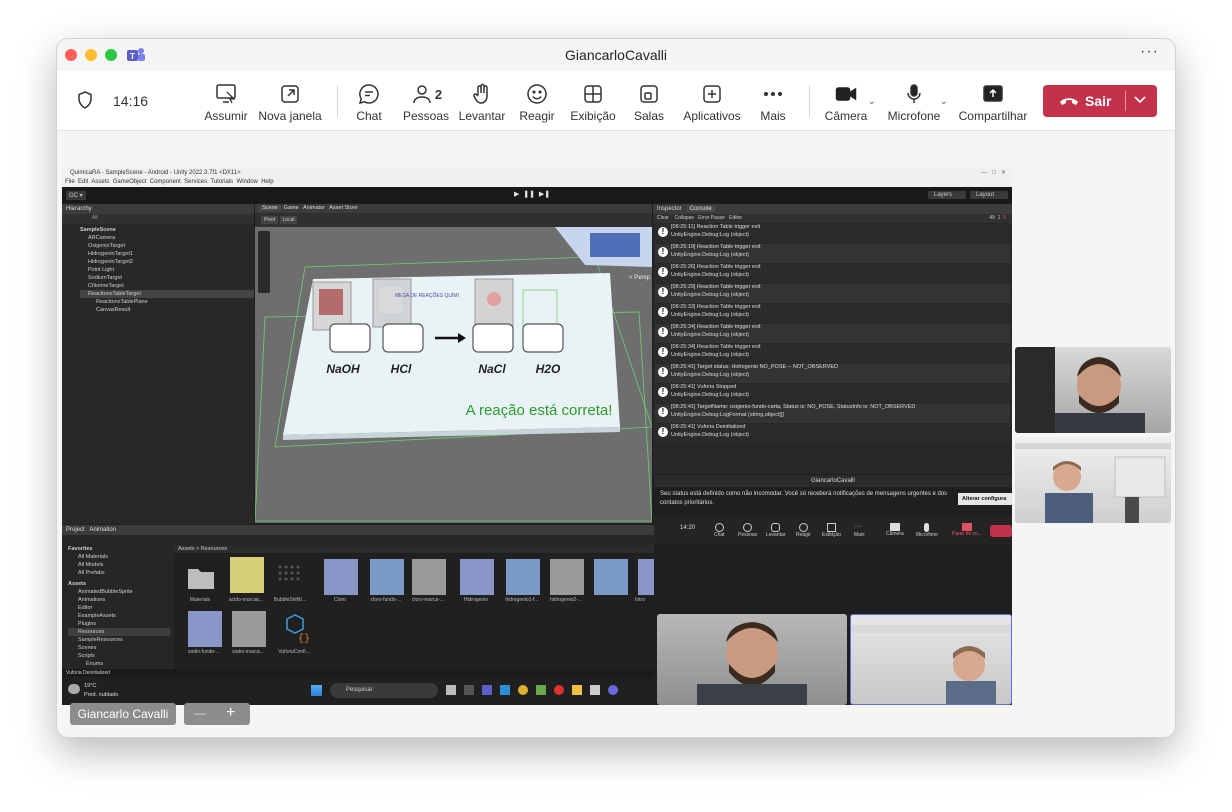 The width and height of the screenshot is (1232, 812). What do you see at coordinates (1001, 531) in the screenshot?
I see `inner-leave-button` at bounding box center [1001, 531].